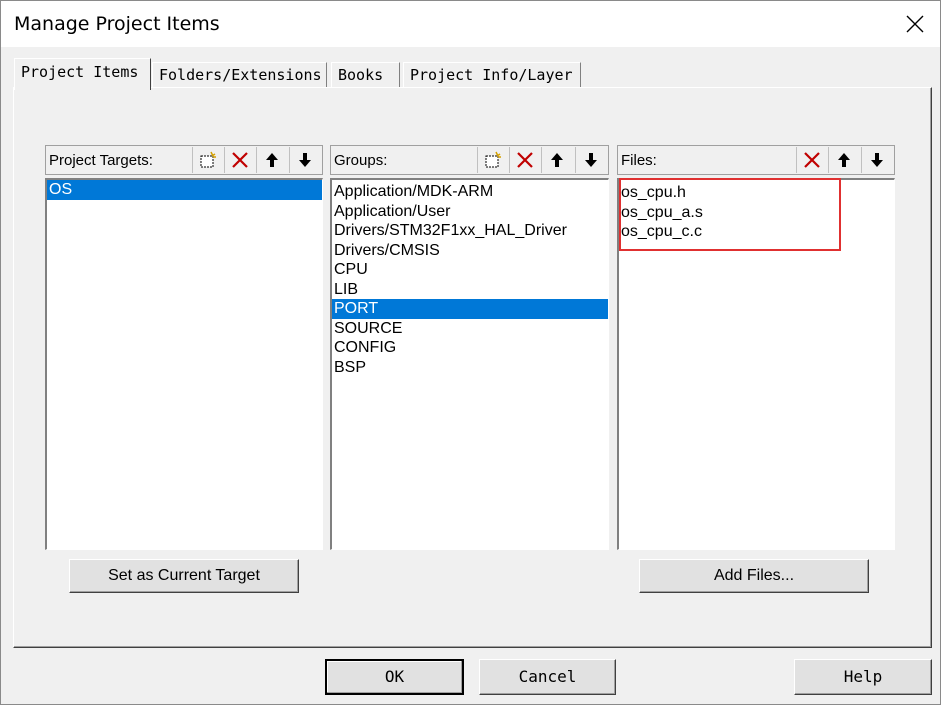 The height and width of the screenshot is (705, 941). What do you see at coordinates (470, 329) in the screenshot?
I see `list-item: SOURCE` at bounding box center [470, 329].